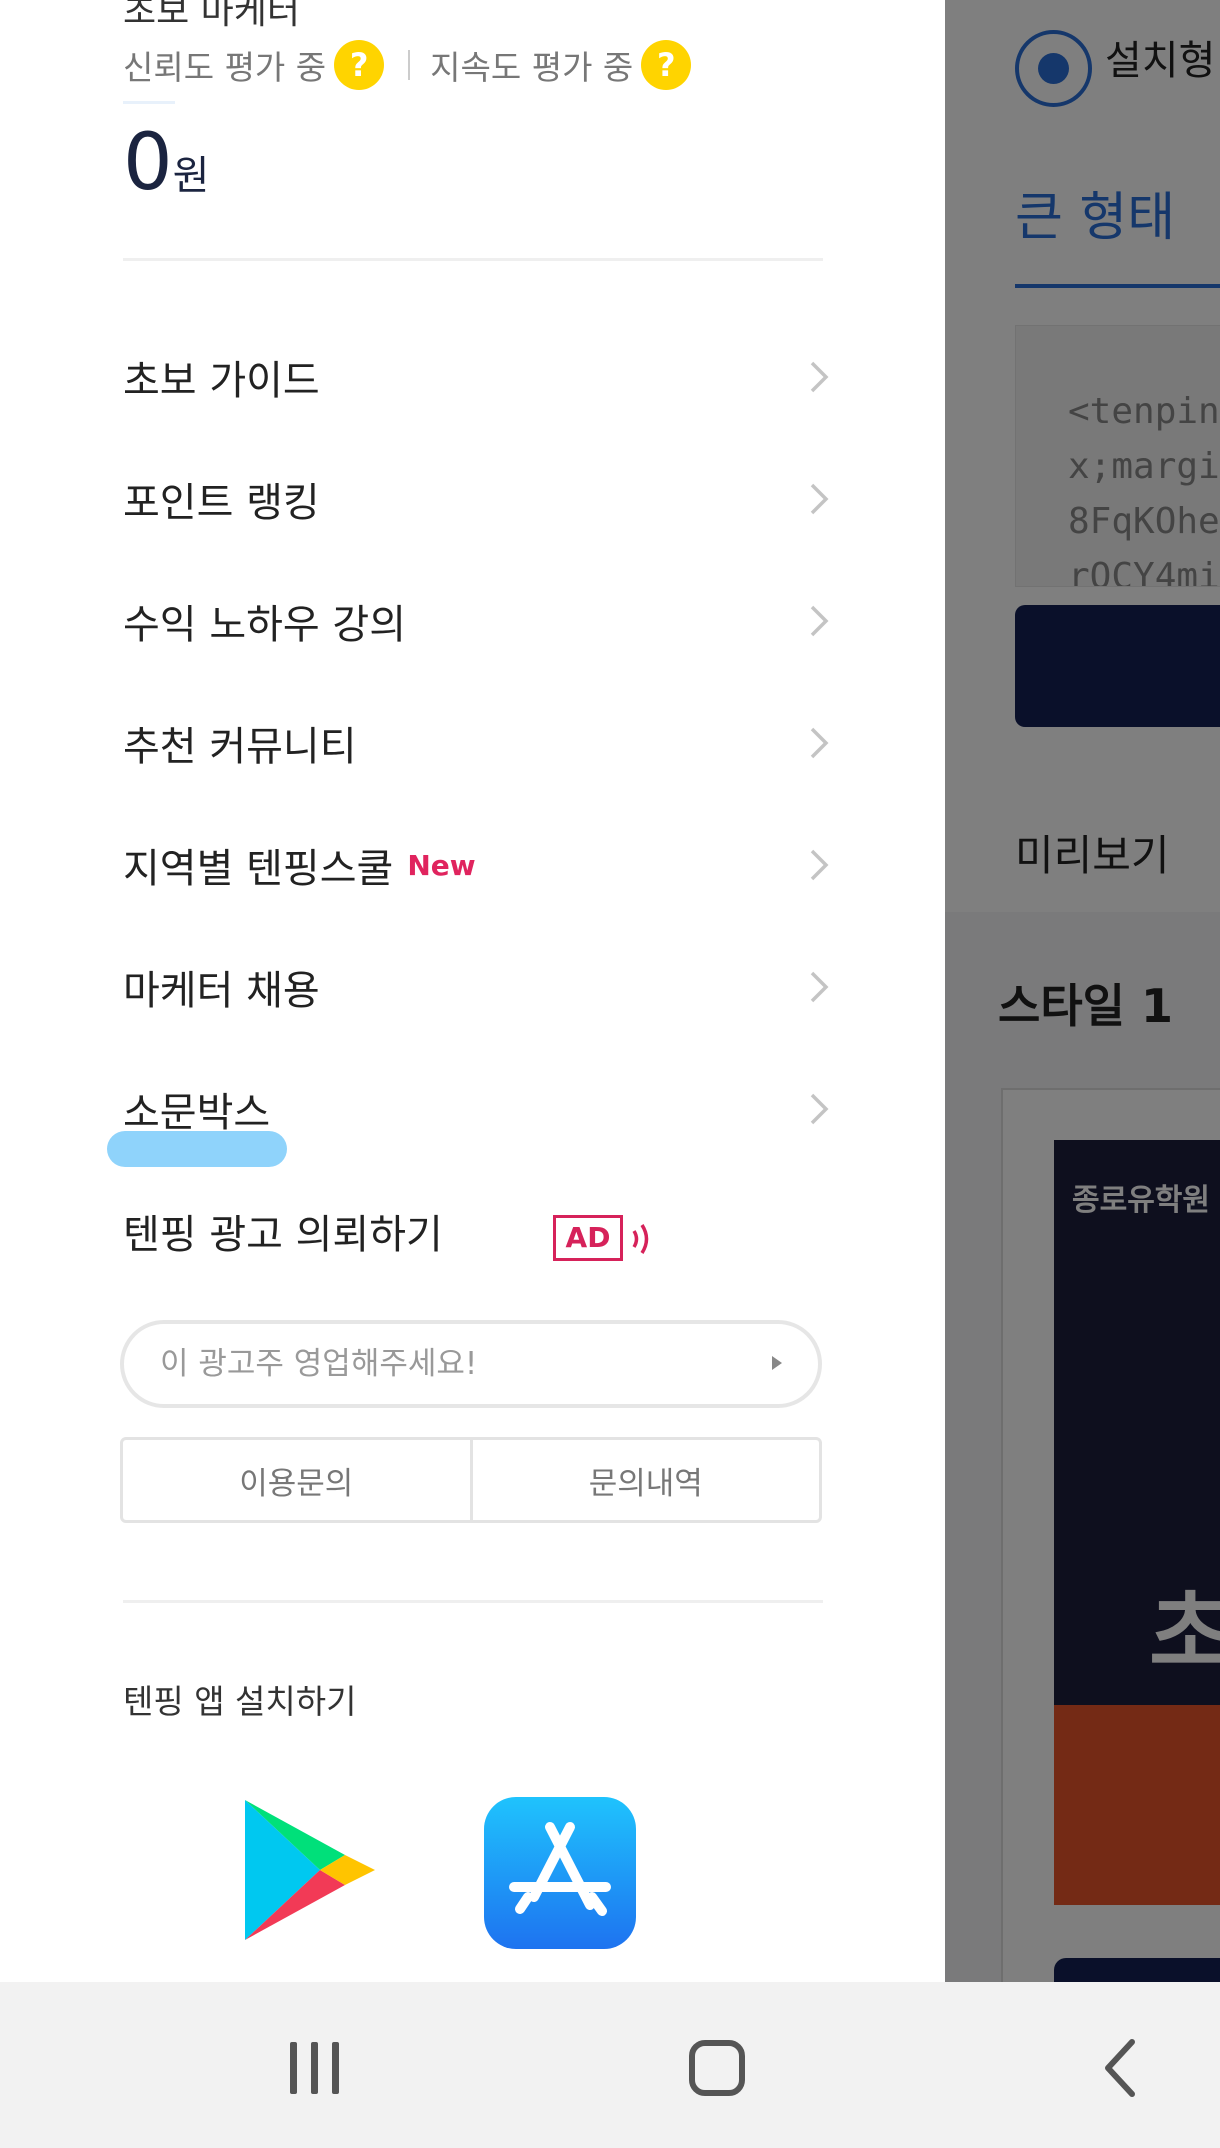  What do you see at coordinates (480, 621) in the screenshot?
I see `menu-item-revenue-lecture: 수익 노하우 강의` at bounding box center [480, 621].